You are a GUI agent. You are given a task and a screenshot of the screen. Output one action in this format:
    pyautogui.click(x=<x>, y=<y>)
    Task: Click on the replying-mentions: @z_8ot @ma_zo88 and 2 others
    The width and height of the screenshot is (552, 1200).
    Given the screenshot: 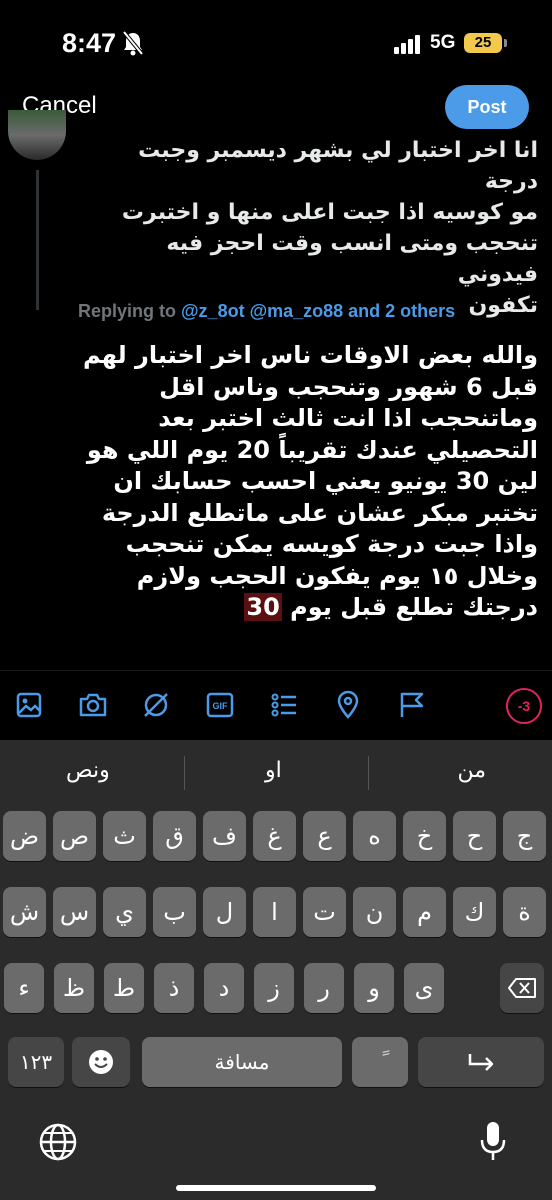 What is the action you would take?
    pyautogui.click(x=318, y=311)
    